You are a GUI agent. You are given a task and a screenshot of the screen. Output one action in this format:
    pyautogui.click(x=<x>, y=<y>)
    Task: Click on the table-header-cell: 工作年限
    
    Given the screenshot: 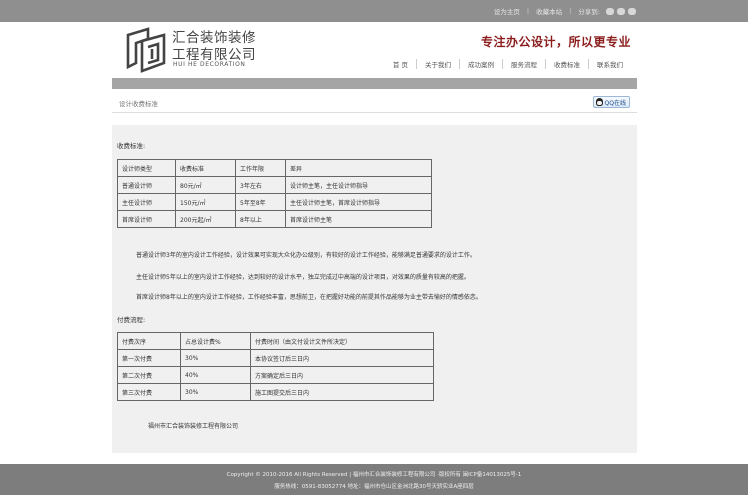 What is the action you would take?
    pyautogui.click(x=260, y=168)
    